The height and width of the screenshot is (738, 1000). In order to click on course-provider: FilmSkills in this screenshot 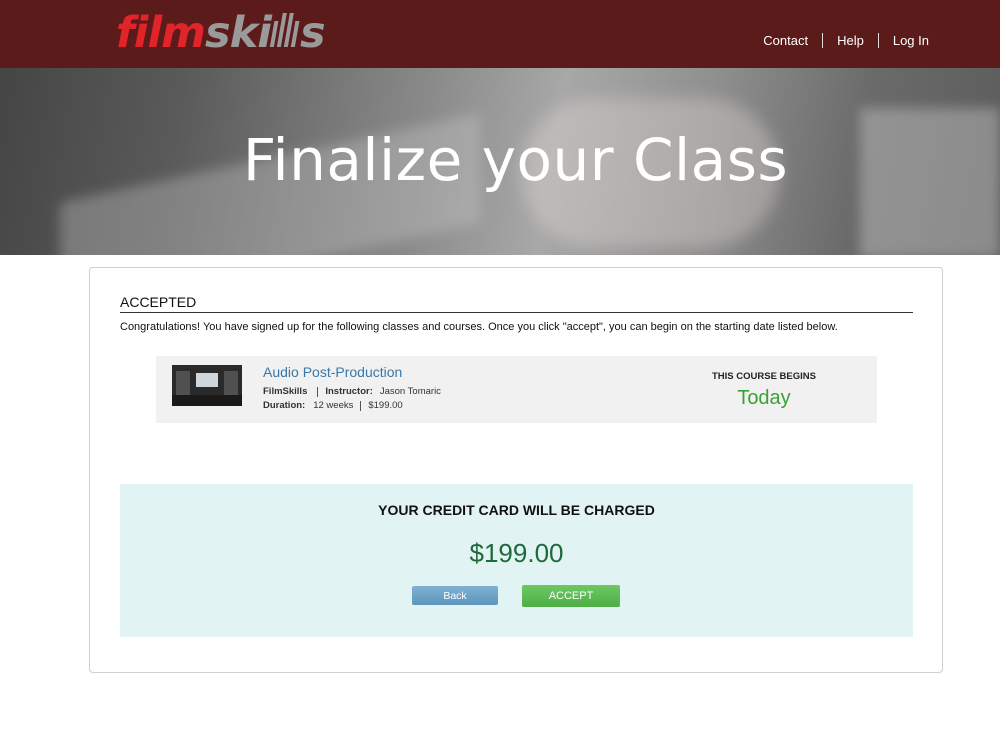, I will do `click(285, 391)`.